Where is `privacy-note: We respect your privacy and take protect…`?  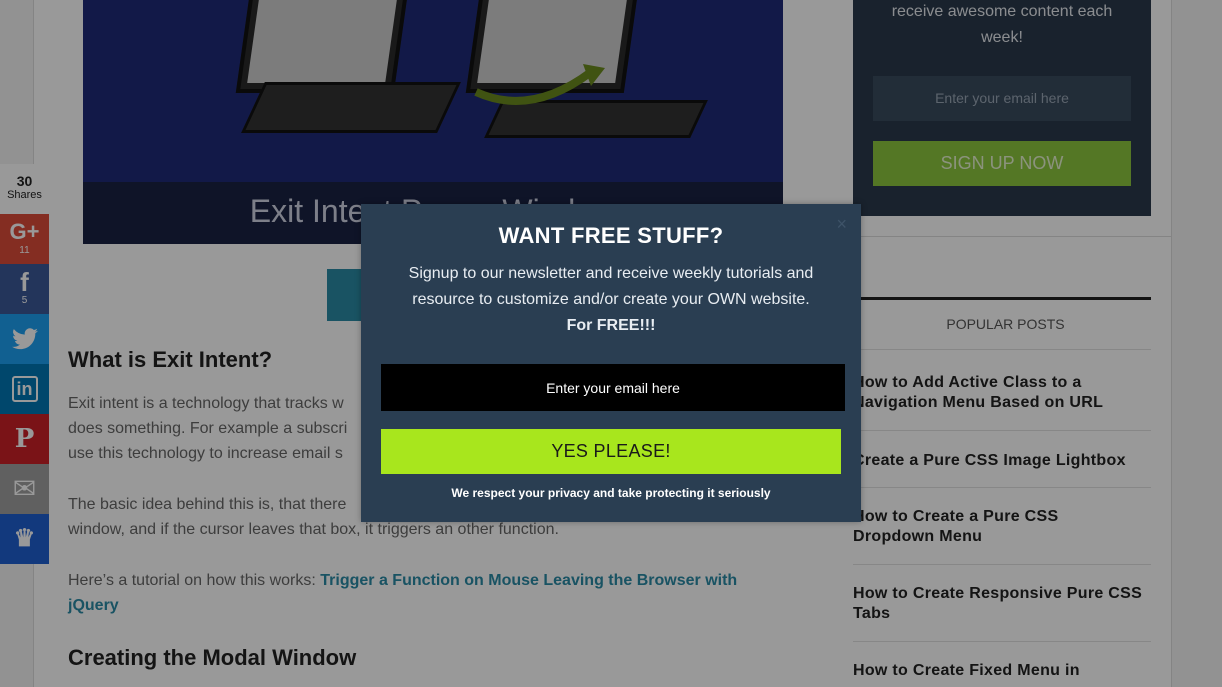
privacy-note: We respect your privacy and take protect… is located at coordinates (611, 493).